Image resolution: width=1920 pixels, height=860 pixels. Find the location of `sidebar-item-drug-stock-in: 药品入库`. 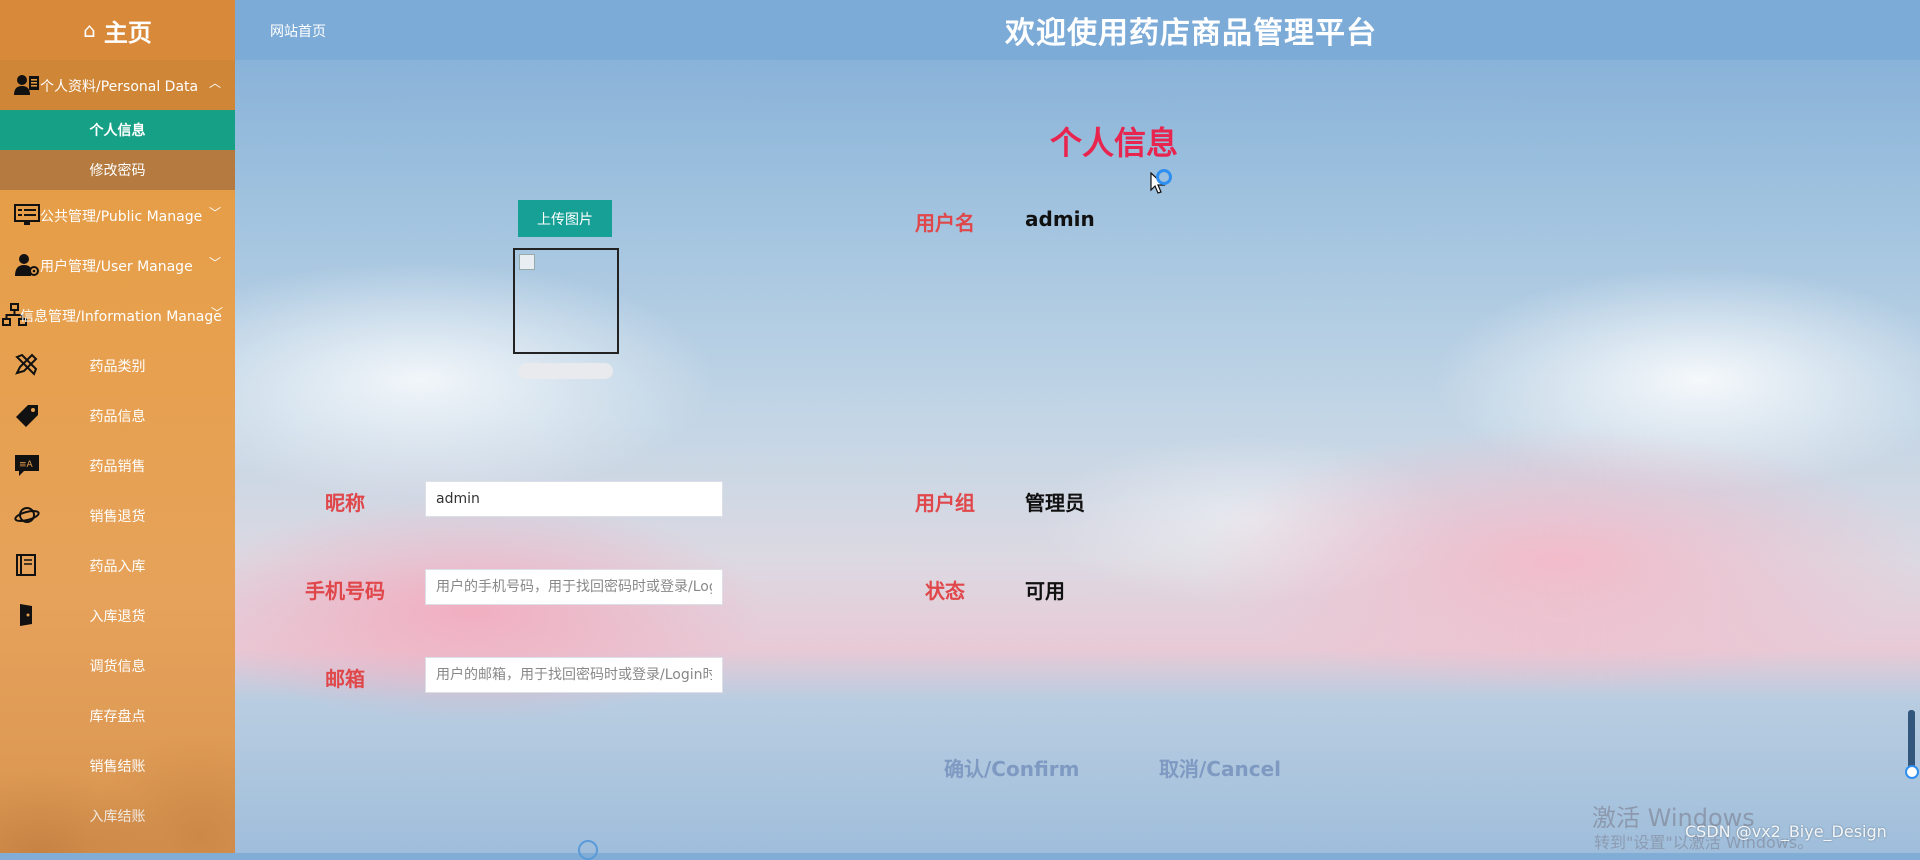

sidebar-item-drug-stock-in: 药品入库 is located at coordinates (117, 565).